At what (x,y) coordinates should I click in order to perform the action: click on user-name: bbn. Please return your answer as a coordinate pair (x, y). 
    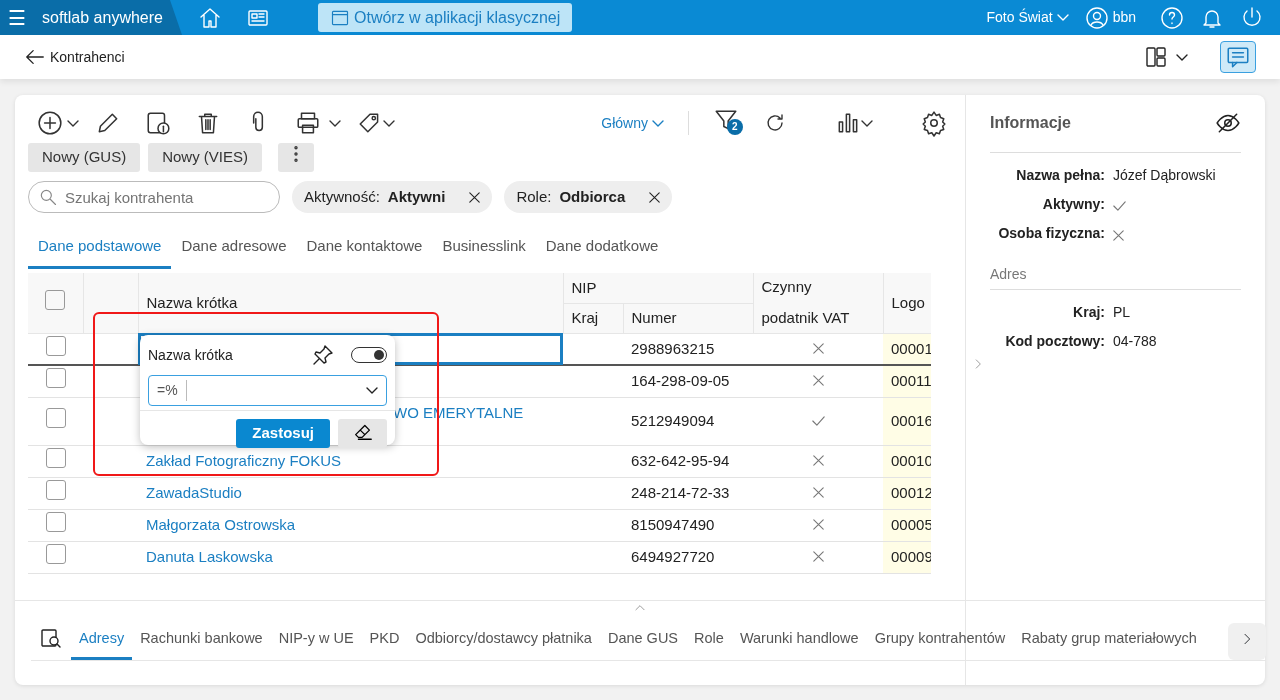
    Looking at the image, I should click on (1124, 17).